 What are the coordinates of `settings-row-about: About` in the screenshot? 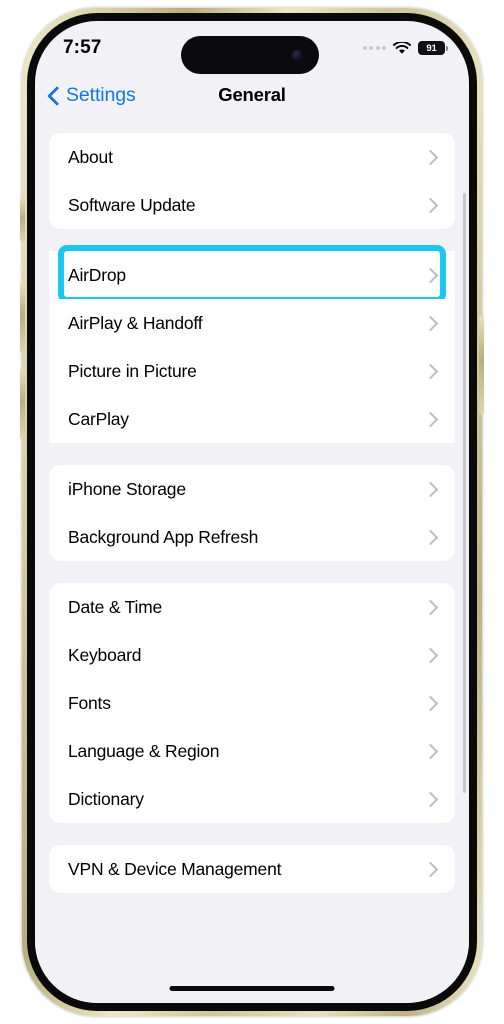 It's located at (252, 157).